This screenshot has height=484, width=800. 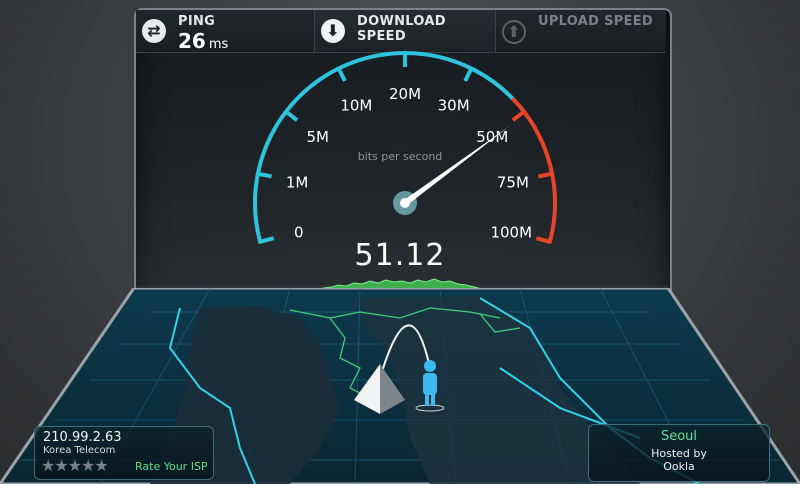 What do you see at coordinates (75, 465) in the screenshot?
I see `rating-stars: ★★★★★` at bounding box center [75, 465].